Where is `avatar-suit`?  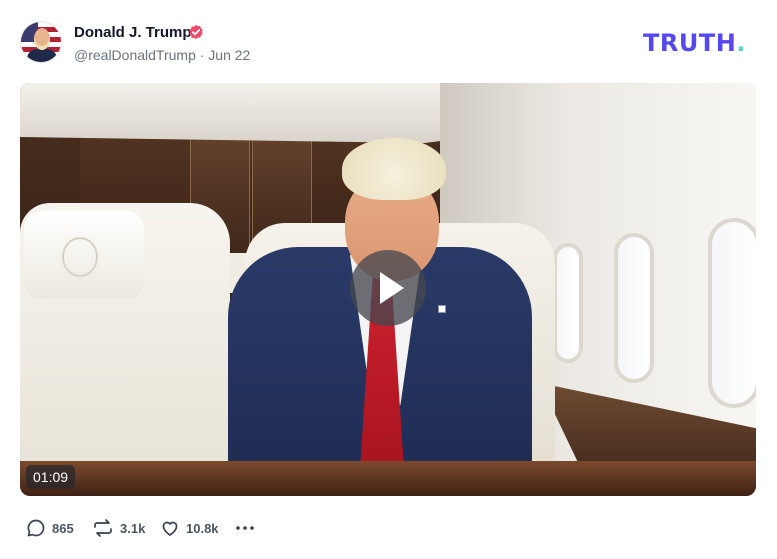 avatar-suit is located at coordinates (42, 55).